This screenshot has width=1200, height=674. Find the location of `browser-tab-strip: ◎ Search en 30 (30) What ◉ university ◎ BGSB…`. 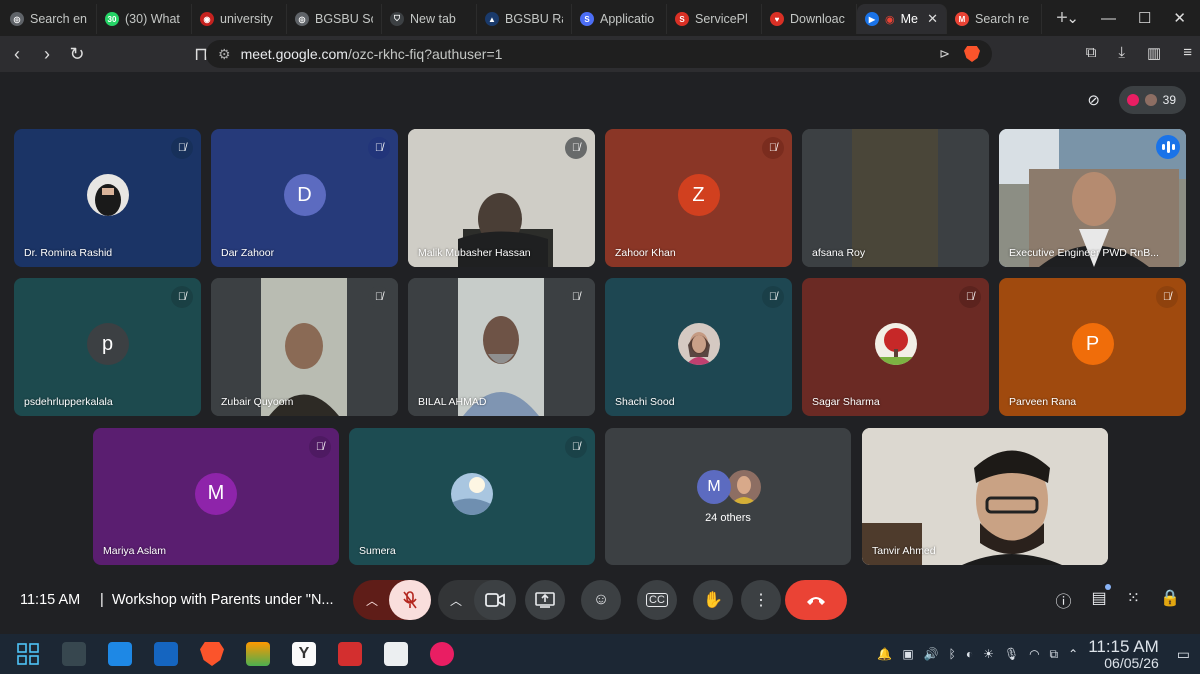

browser-tab-strip: ◎ Search en 30 (30) What ◉ university ◎ BGSB… is located at coordinates (600, 18).